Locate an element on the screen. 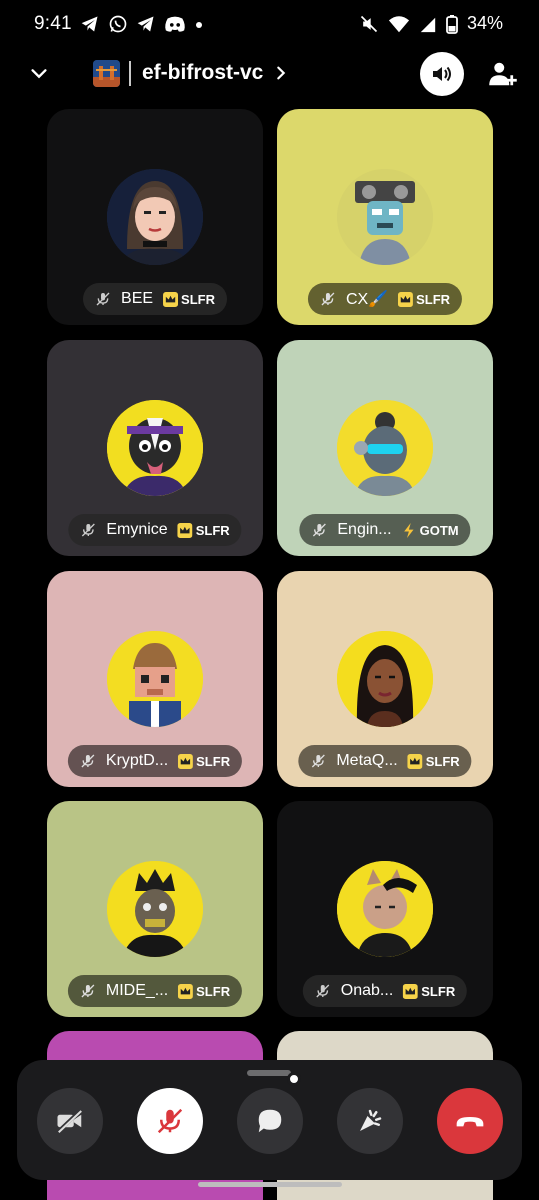 This screenshot has height=1200, width=539. notification-icons is located at coordinates (142, 24).